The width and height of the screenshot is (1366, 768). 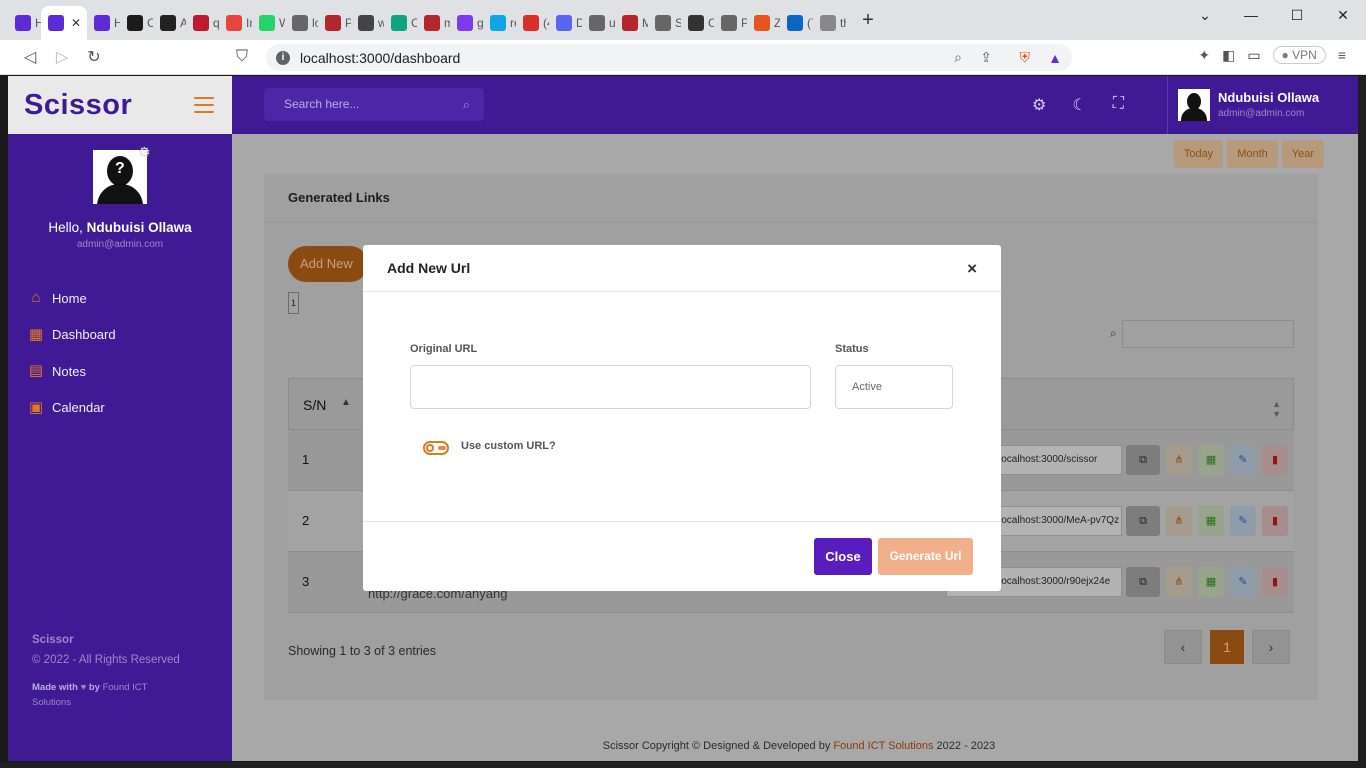 I want to click on browser-tab: Se, so click(x=664, y=23).